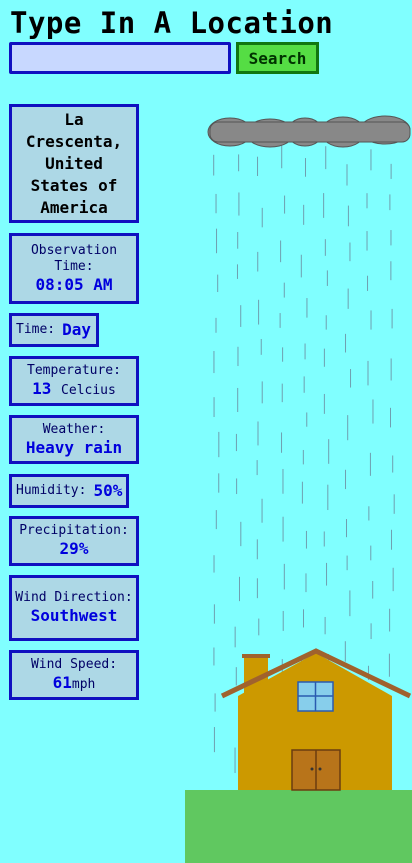 The image size is (412, 863). What do you see at coordinates (74, 258) in the screenshot?
I see `observation-time-label: Observation Time:` at bounding box center [74, 258].